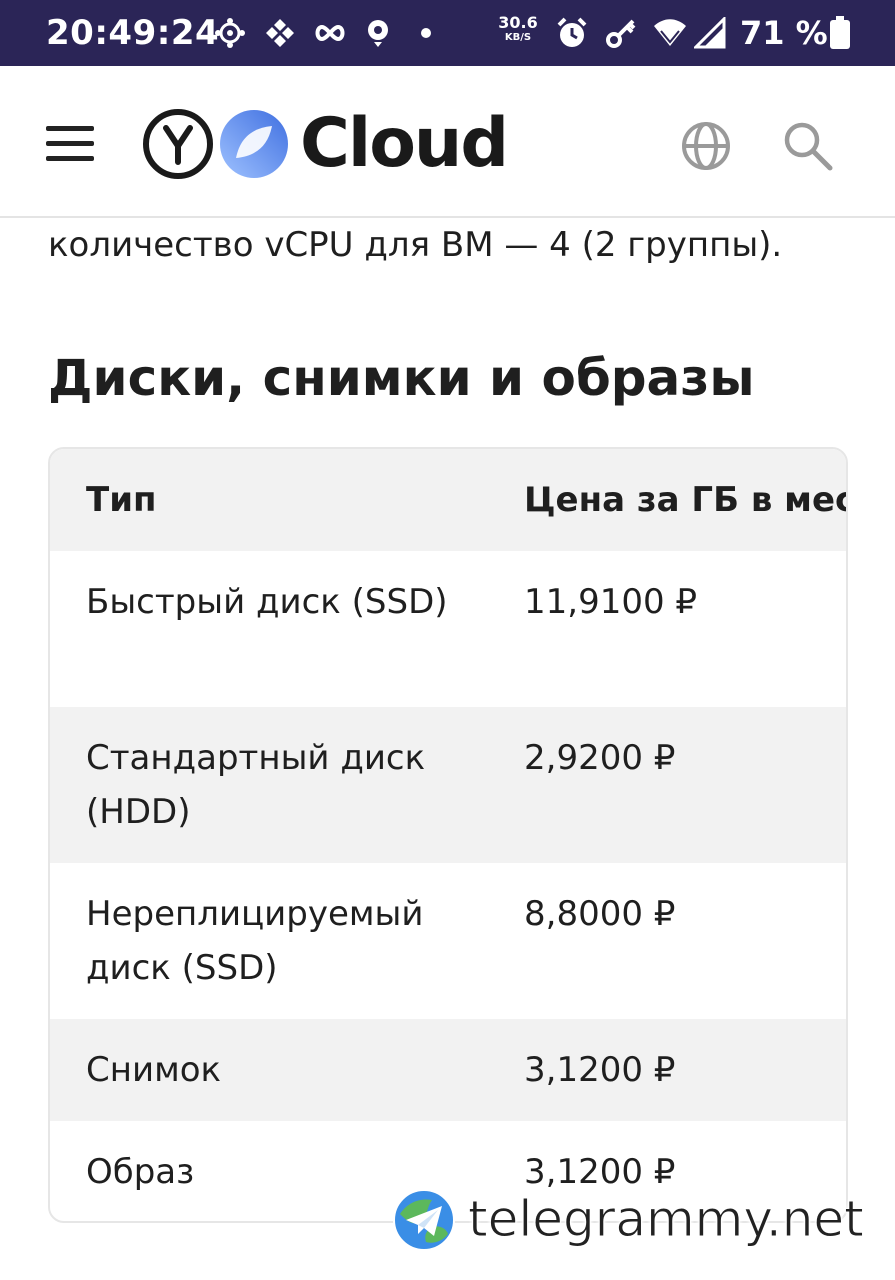 The image size is (895, 1280). What do you see at coordinates (611, 602) in the screenshot?
I see `row-price: 11,9100 ₽` at bounding box center [611, 602].